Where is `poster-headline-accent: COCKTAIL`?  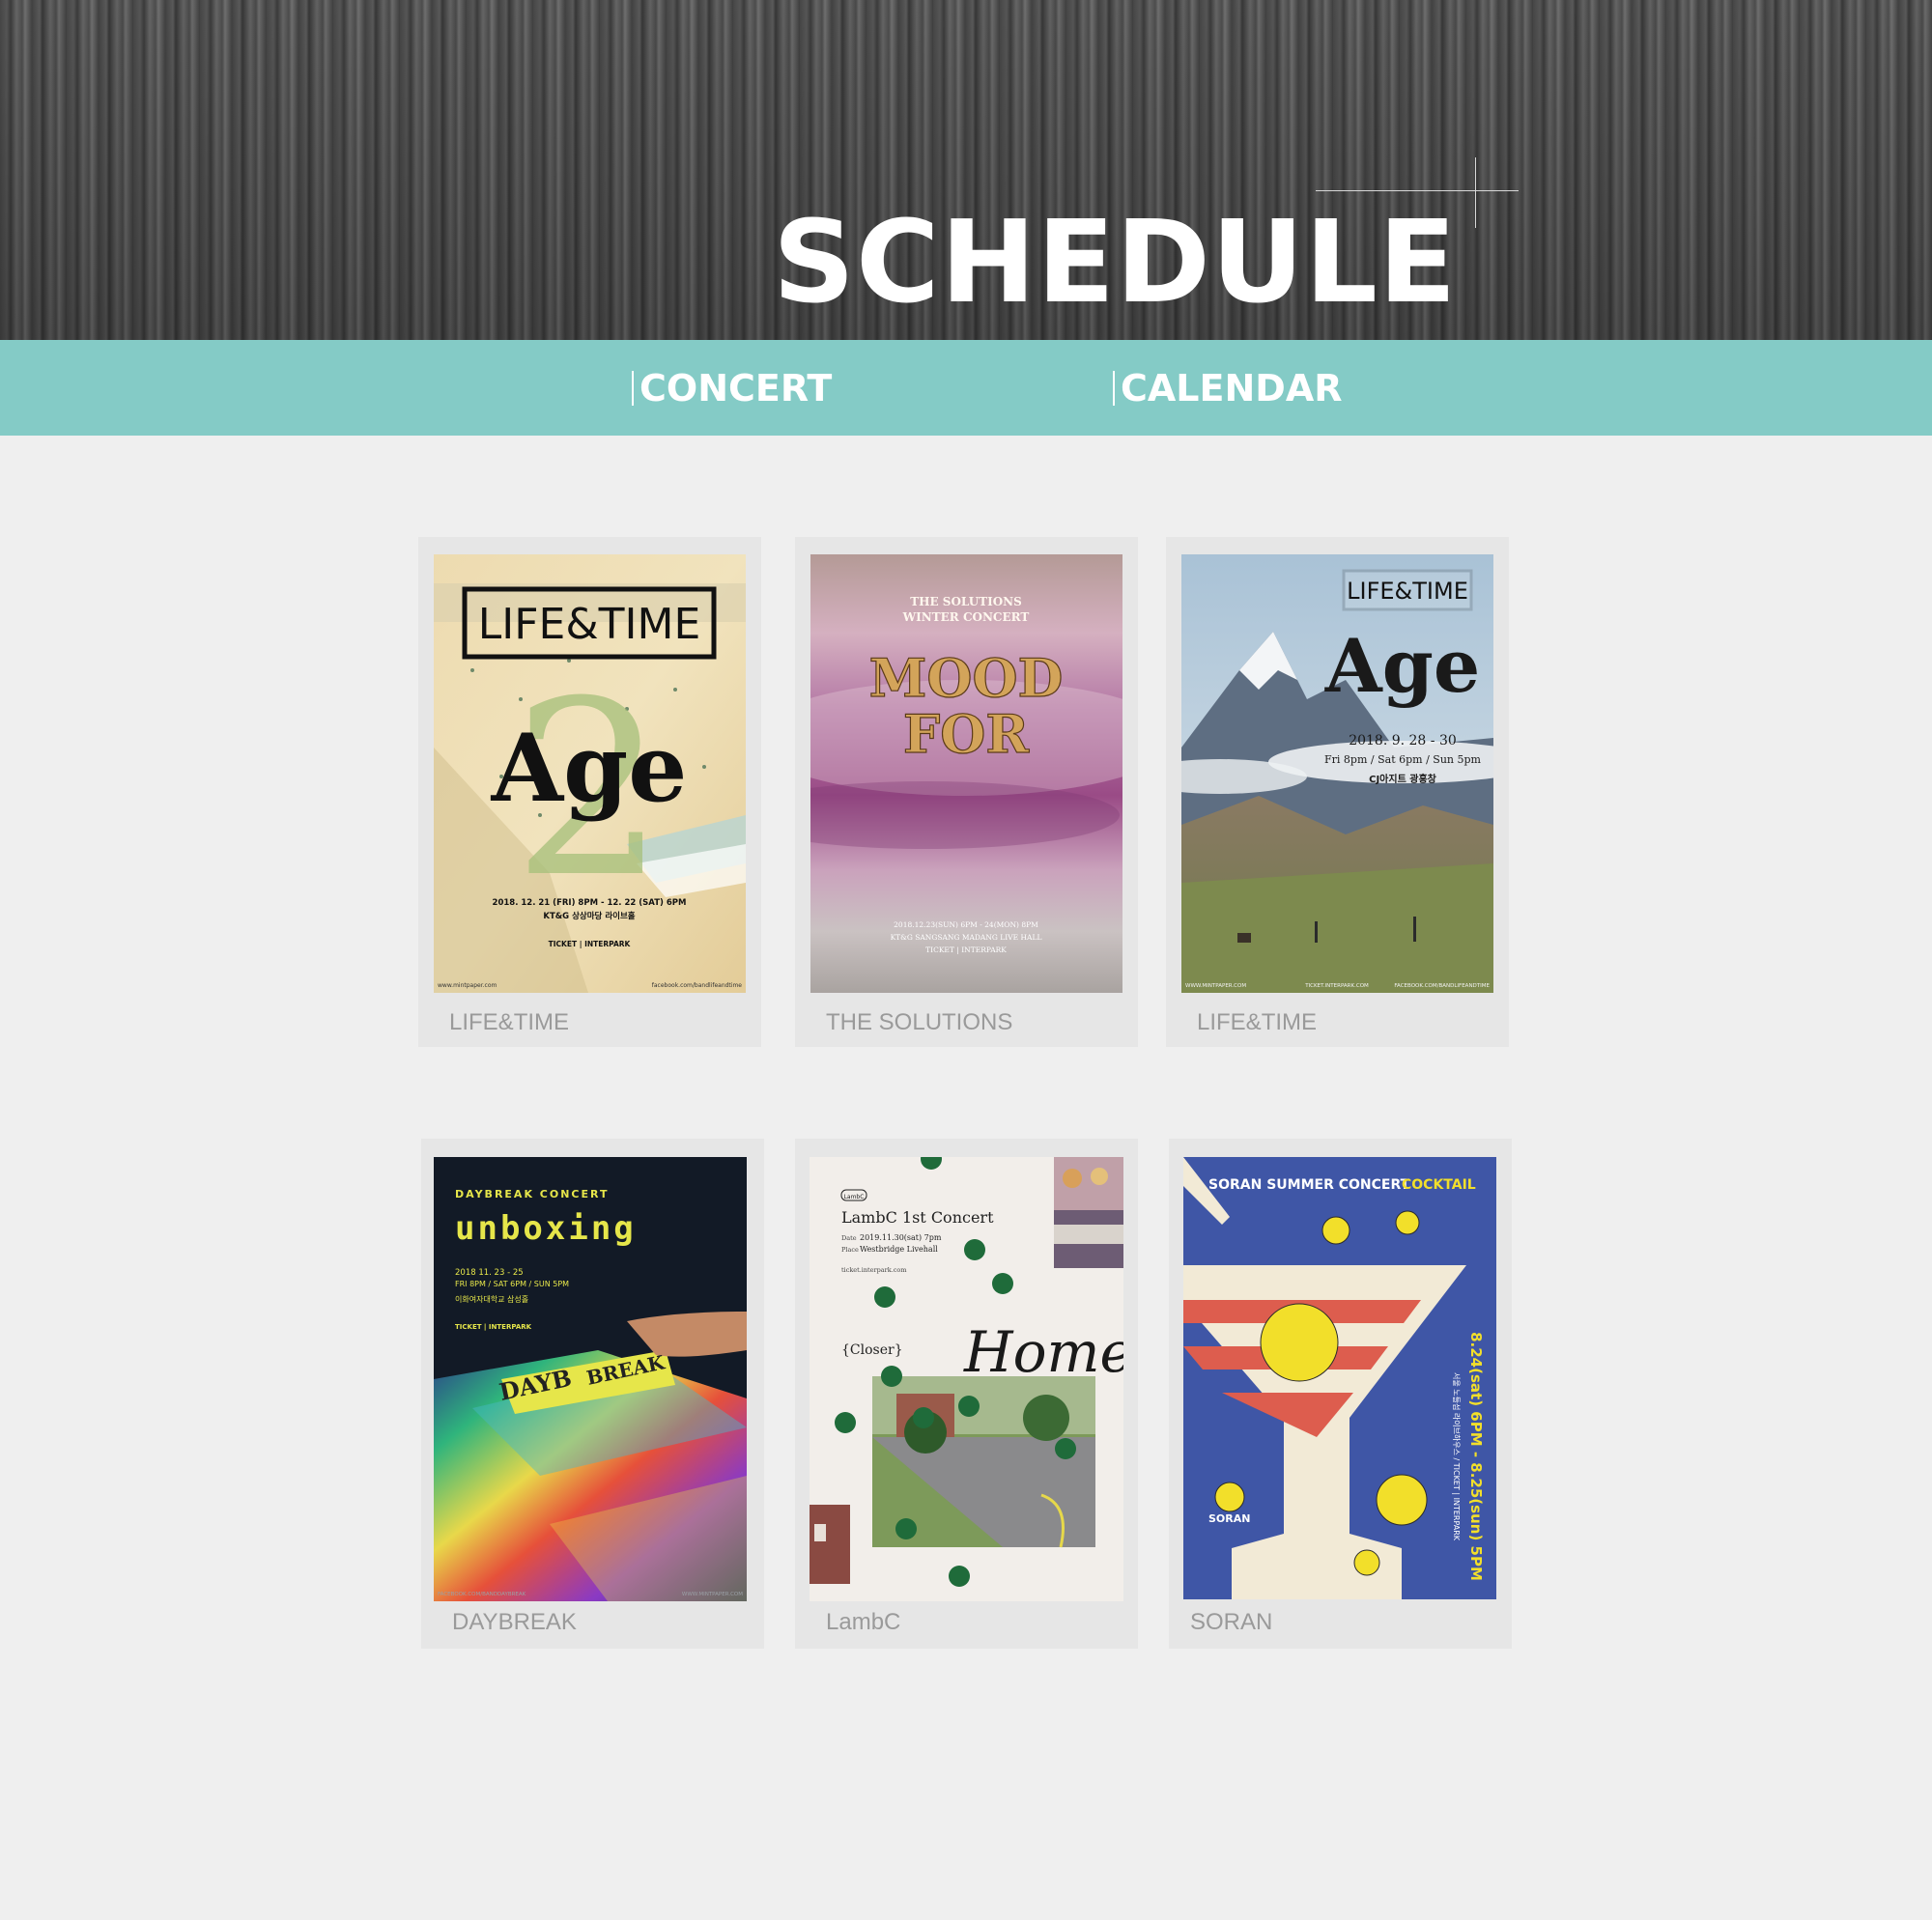 poster-headline-accent: COCKTAIL is located at coordinates (1439, 1185).